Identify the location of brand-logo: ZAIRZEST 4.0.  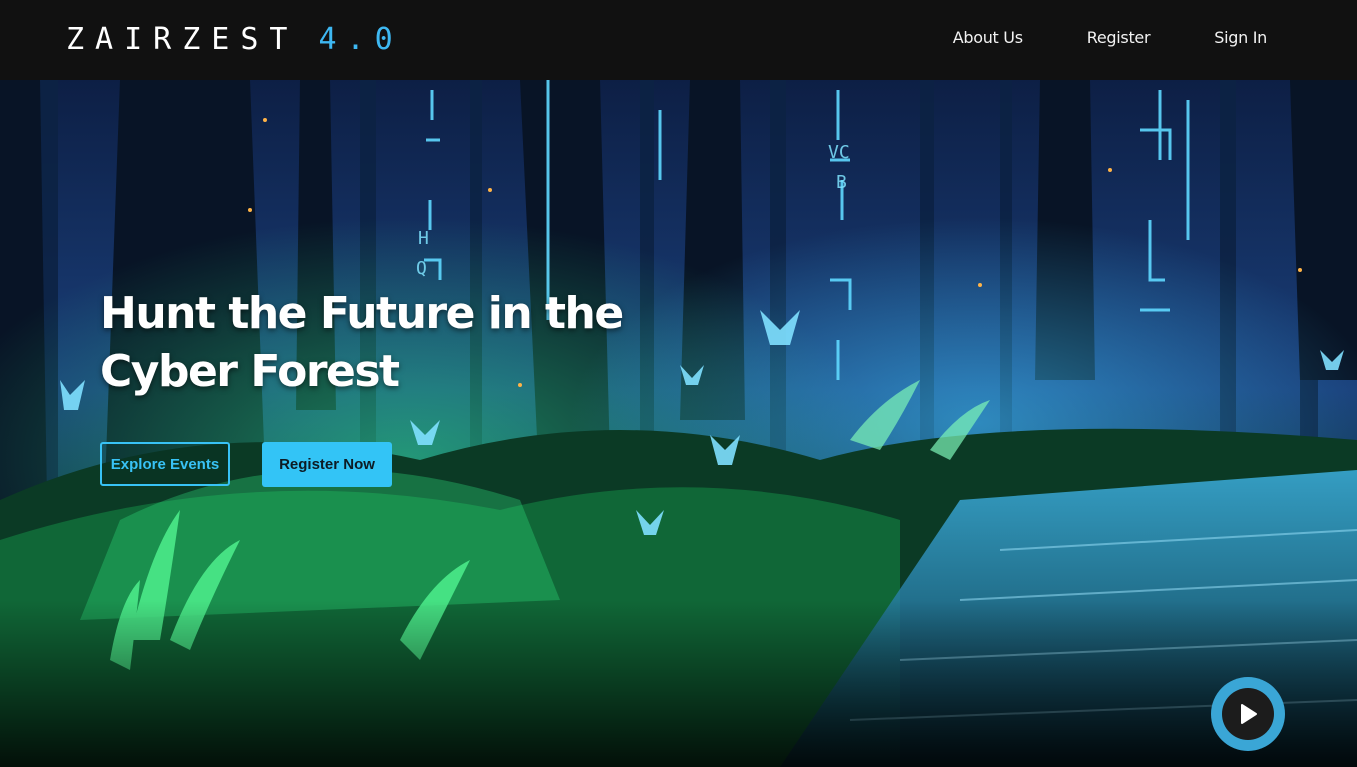
(234, 39).